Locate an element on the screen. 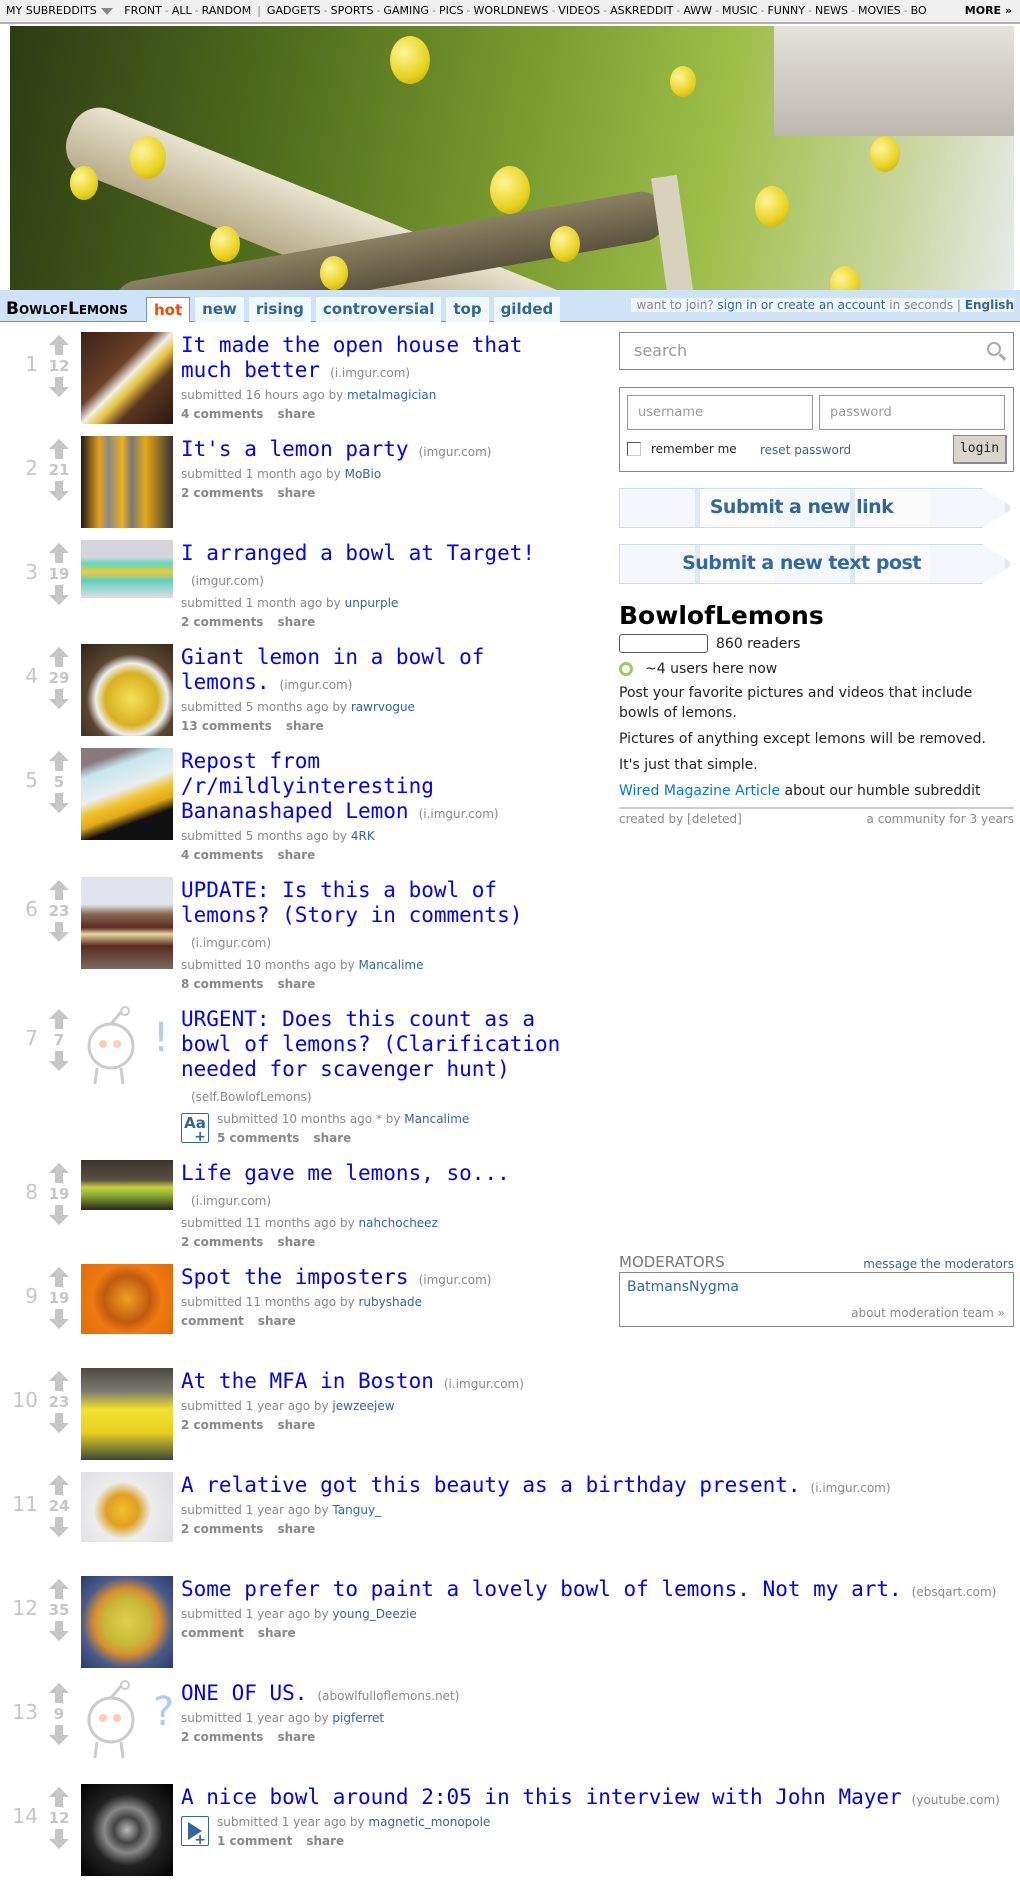  topbar-subreddit-link: AskReddit is located at coordinates (641, 10).